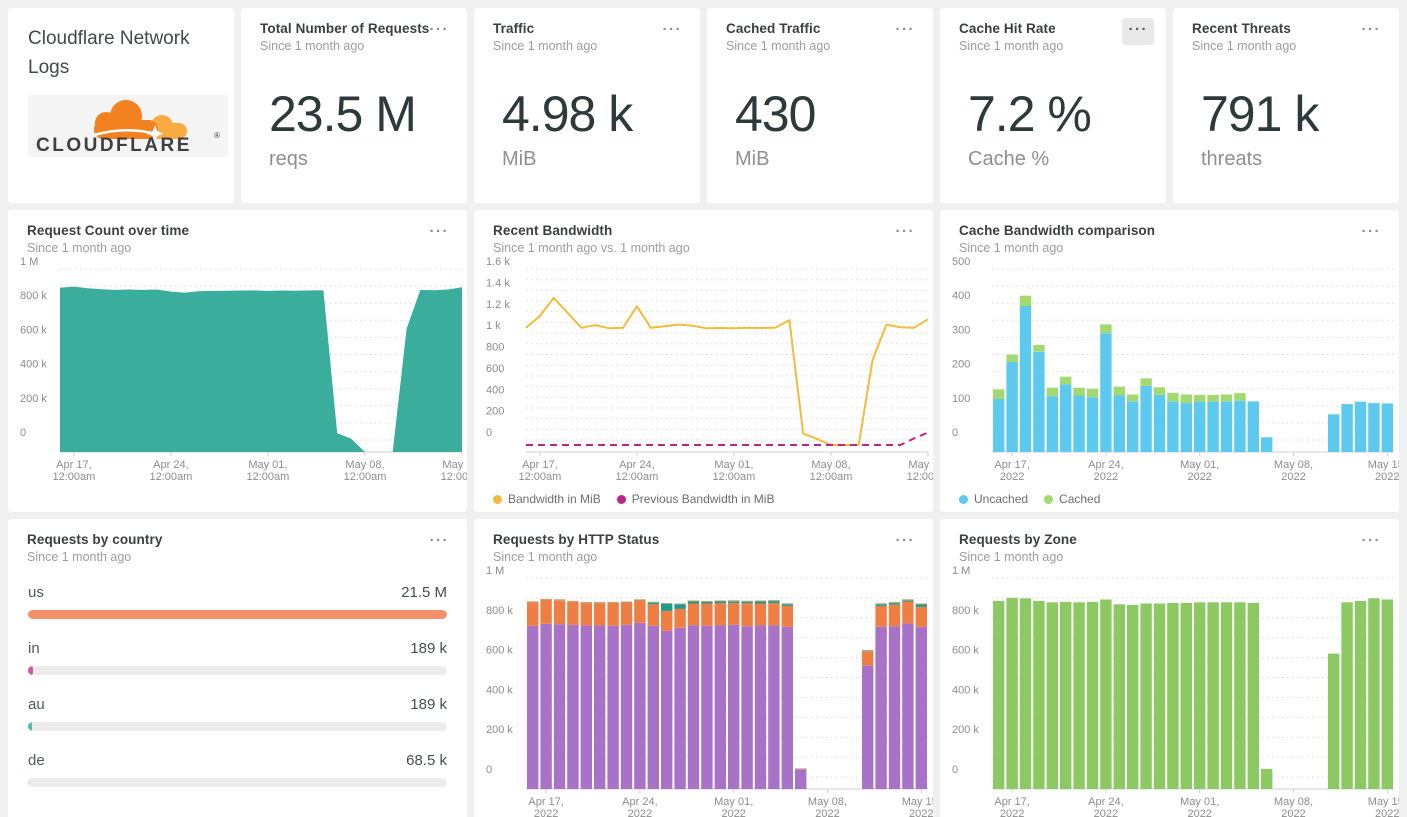  What do you see at coordinates (1049, 499) in the screenshot?
I see `legend-dot` at bounding box center [1049, 499].